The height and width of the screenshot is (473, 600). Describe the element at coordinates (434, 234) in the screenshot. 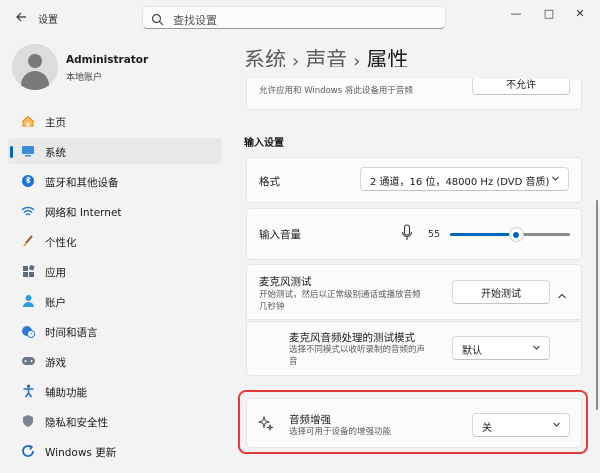

I see `volume-value: 55` at that location.